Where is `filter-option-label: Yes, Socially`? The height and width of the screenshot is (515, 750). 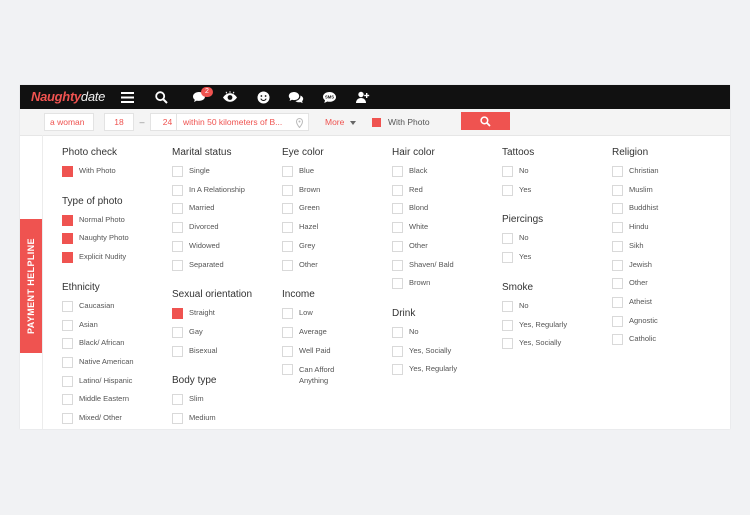
filter-option-label: Yes, Socially is located at coordinates (540, 343).